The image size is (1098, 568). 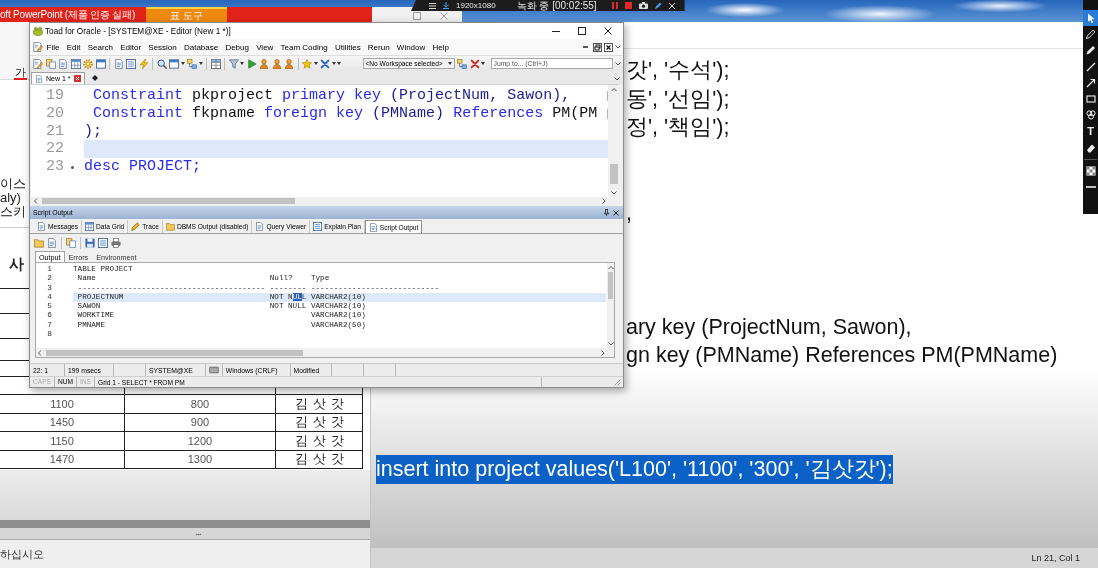 I want to click on menu-item: Utilities, so click(x=348, y=47).